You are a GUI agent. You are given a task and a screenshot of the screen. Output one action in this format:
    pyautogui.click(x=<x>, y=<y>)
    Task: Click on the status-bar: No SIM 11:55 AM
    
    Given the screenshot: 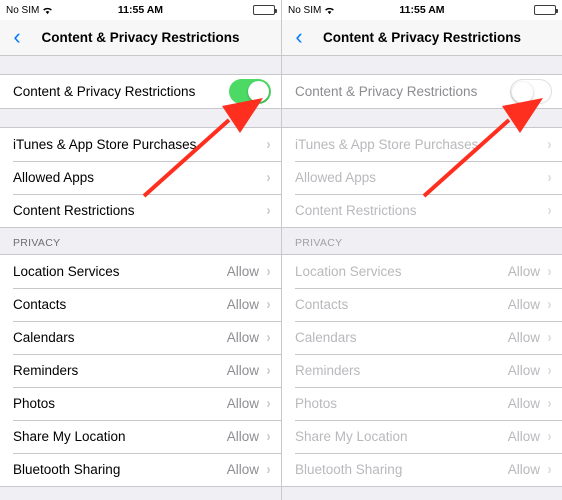 What is the action you would take?
    pyautogui.click(x=422, y=10)
    